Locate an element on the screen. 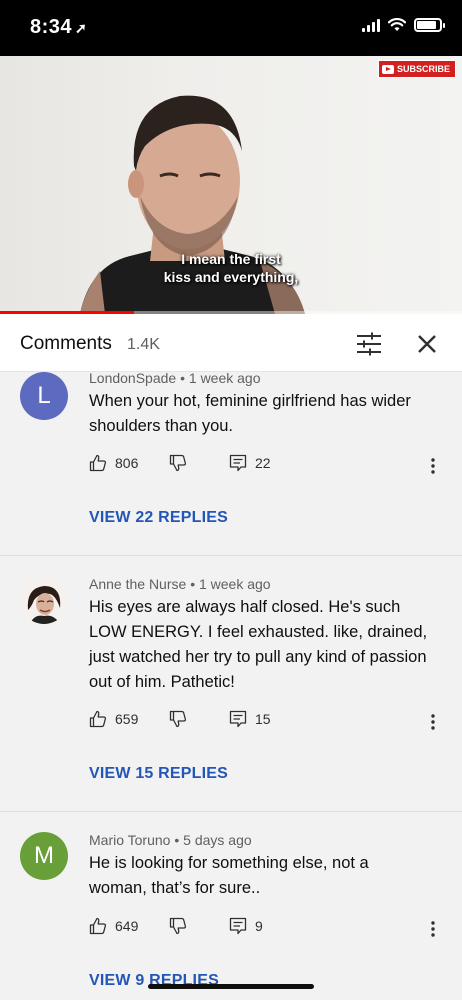 The width and height of the screenshot is (462, 1000). comment-meta: LondonSpade • 1 week ago is located at coordinates (175, 378).